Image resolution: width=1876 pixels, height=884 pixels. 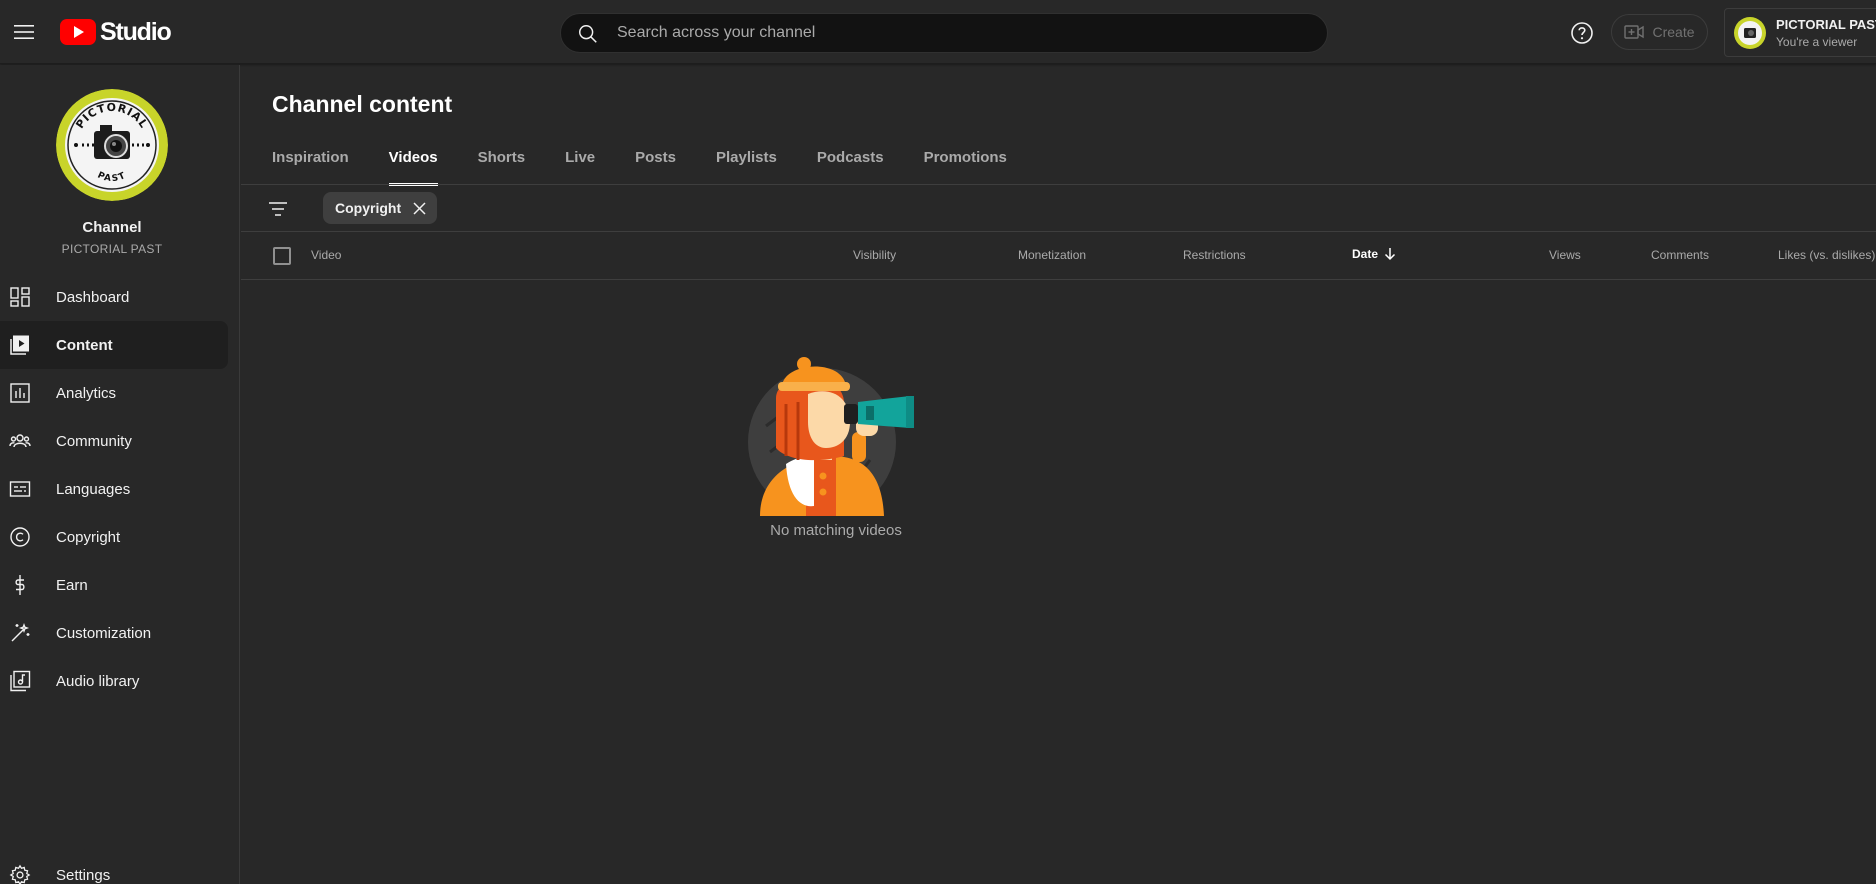 What do you see at coordinates (84, 345) in the screenshot?
I see `sidebar-item-label: Content` at bounding box center [84, 345].